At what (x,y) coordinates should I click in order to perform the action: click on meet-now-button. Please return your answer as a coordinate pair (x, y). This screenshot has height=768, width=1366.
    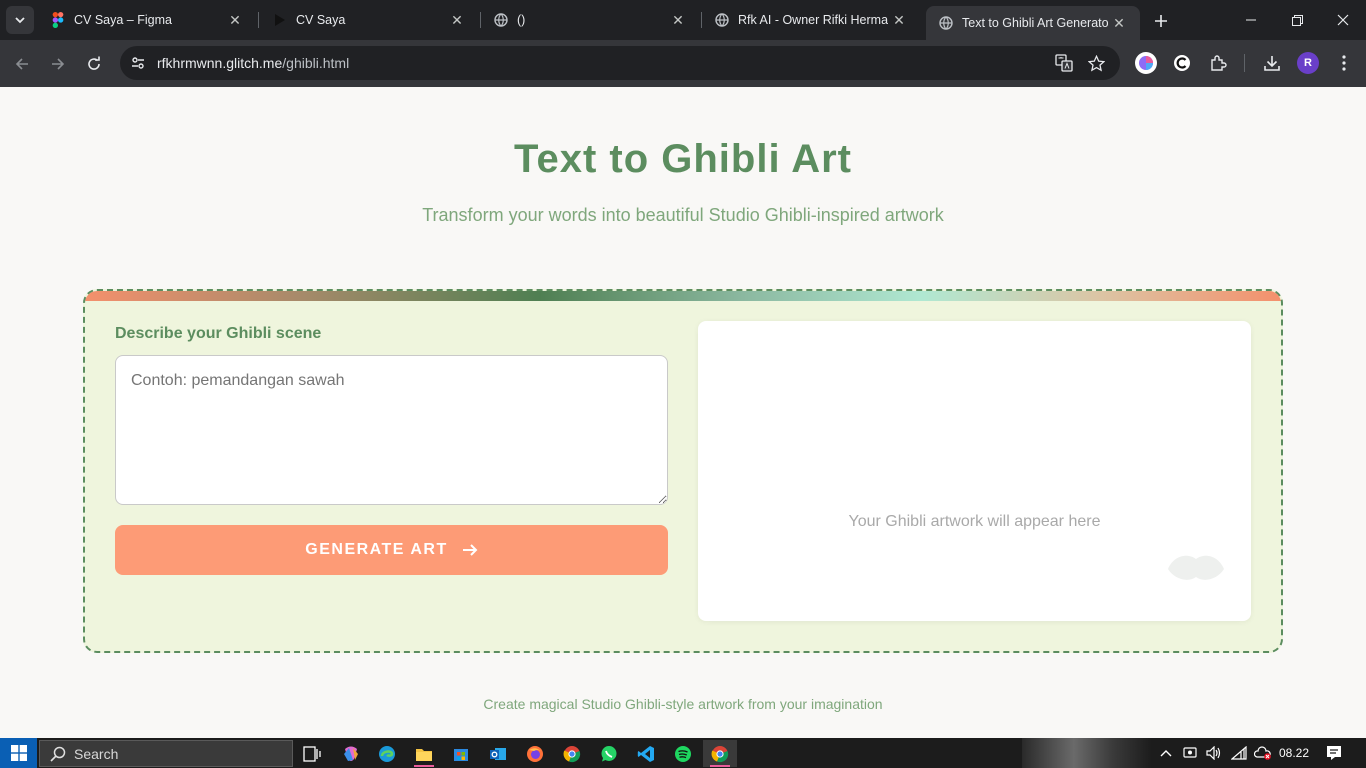
    Looking at the image, I should click on (1190, 753).